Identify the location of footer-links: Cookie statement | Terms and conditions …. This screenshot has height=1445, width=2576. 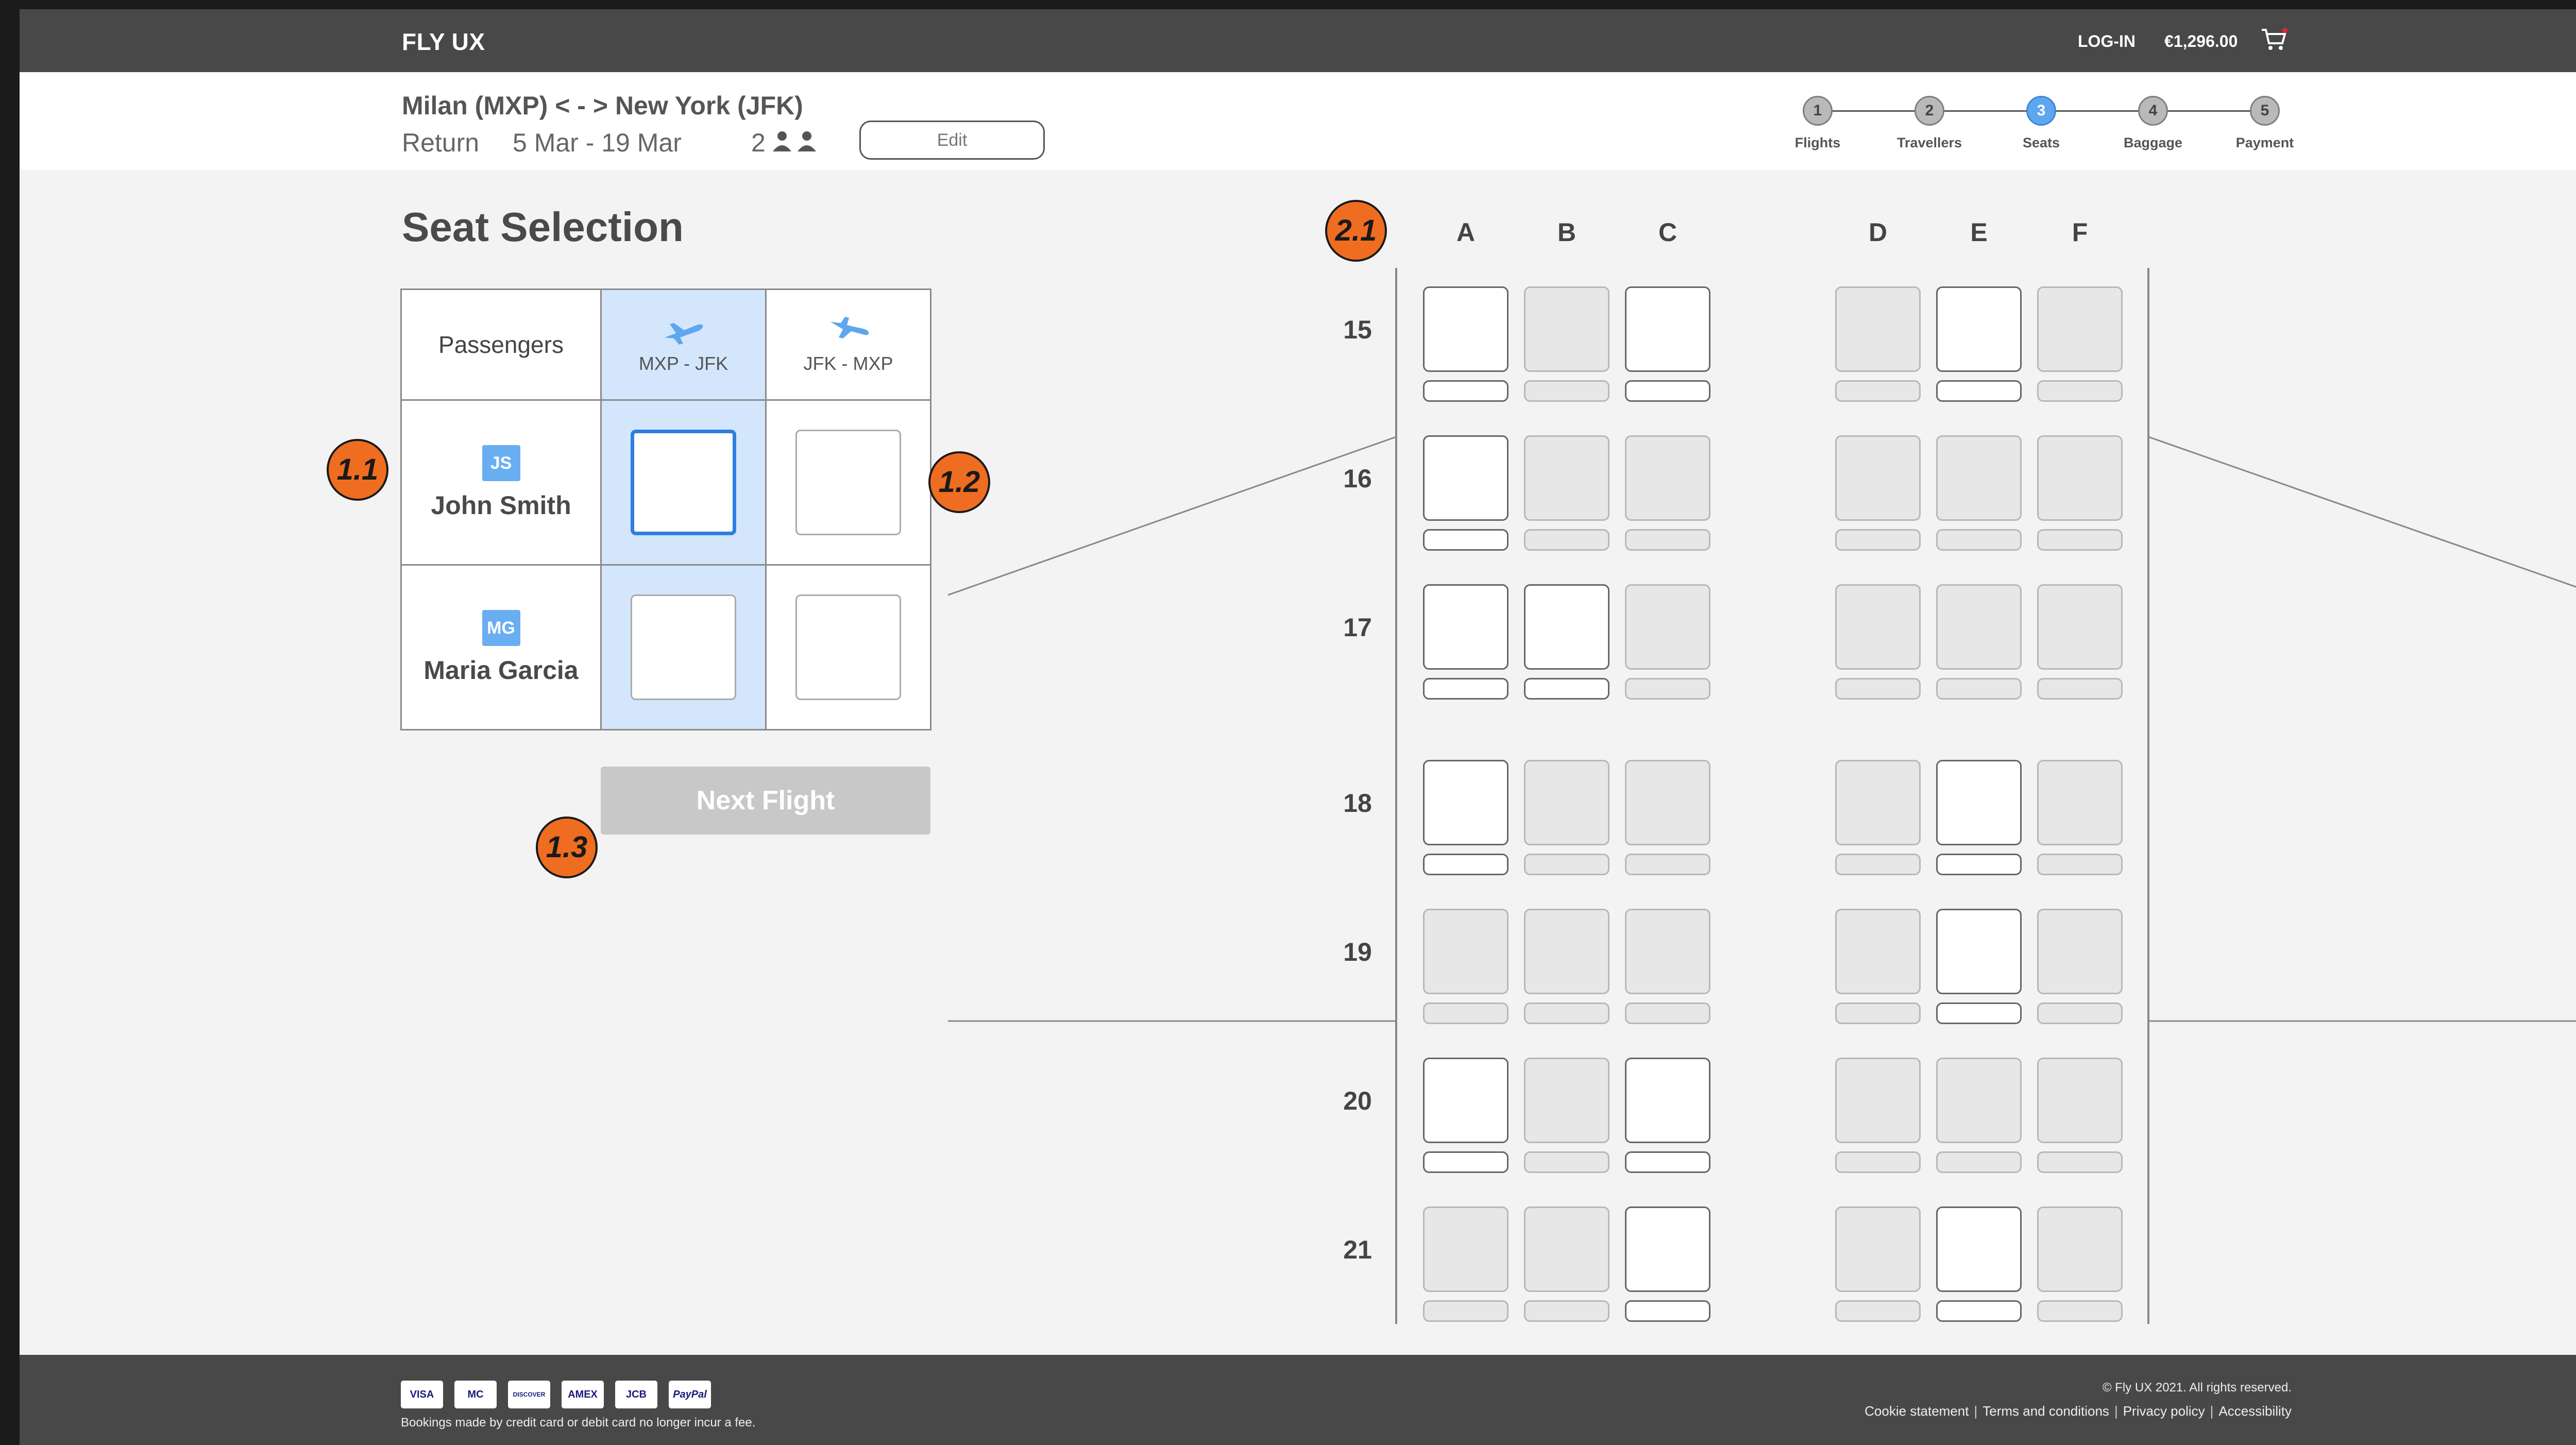
(2078, 1411).